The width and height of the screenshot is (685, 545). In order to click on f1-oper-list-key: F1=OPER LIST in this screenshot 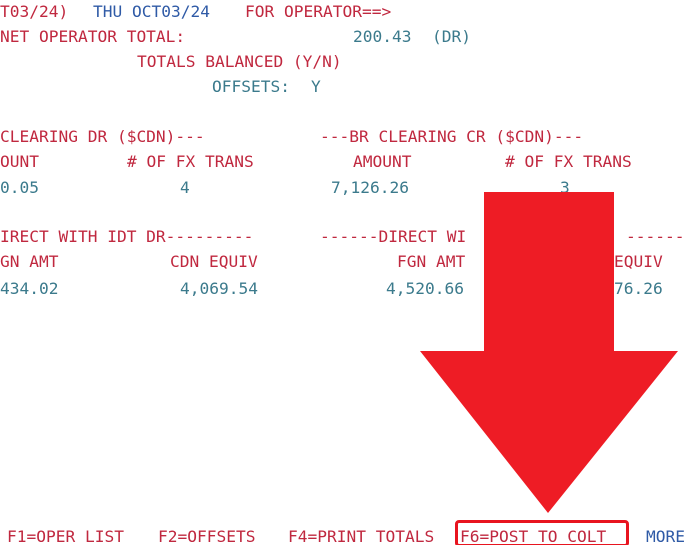, I will do `click(65, 536)`.